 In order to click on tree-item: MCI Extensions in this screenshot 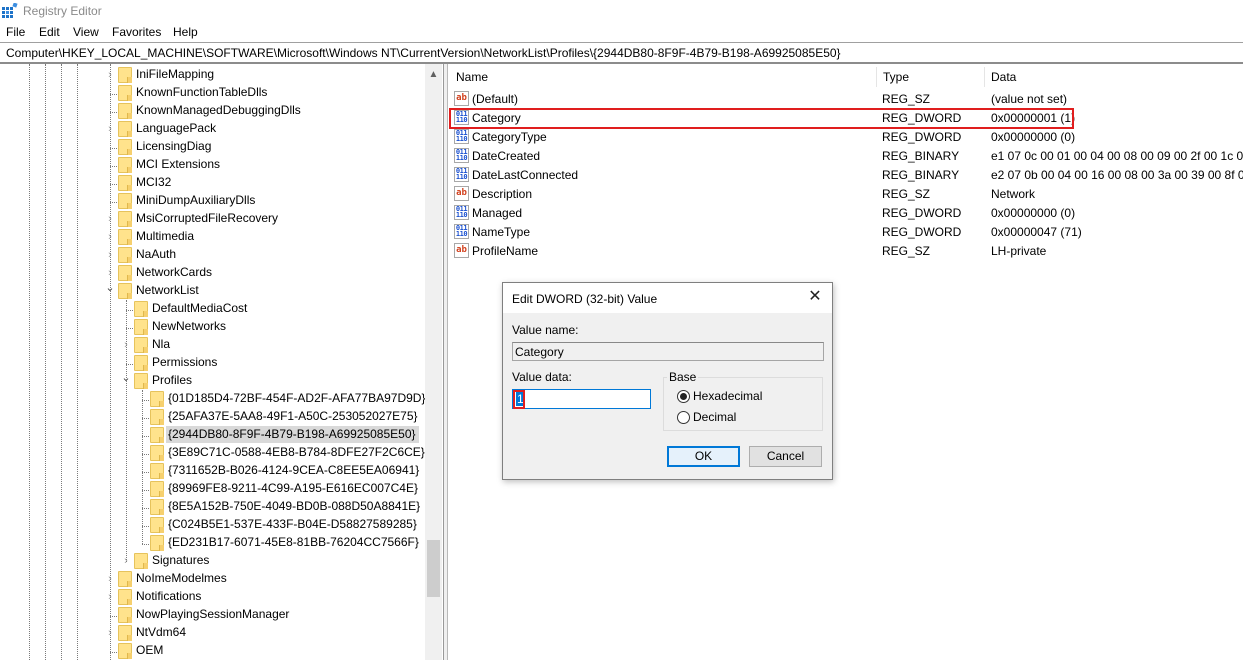, I will do `click(212, 165)`.